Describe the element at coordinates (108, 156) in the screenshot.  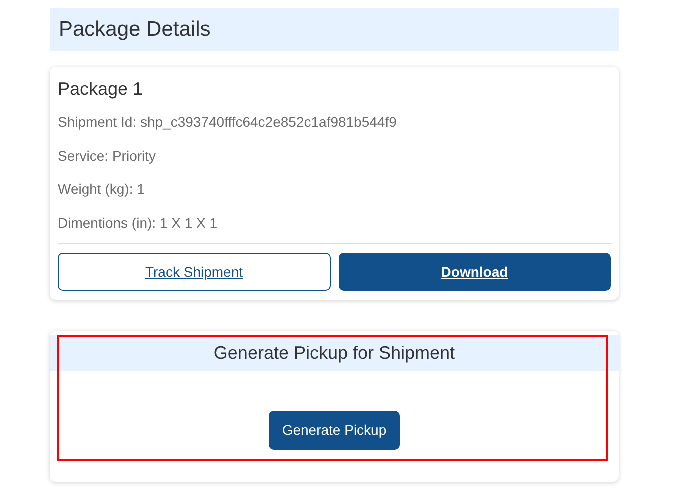
I see `detail-text: Service: Priority` at that location.